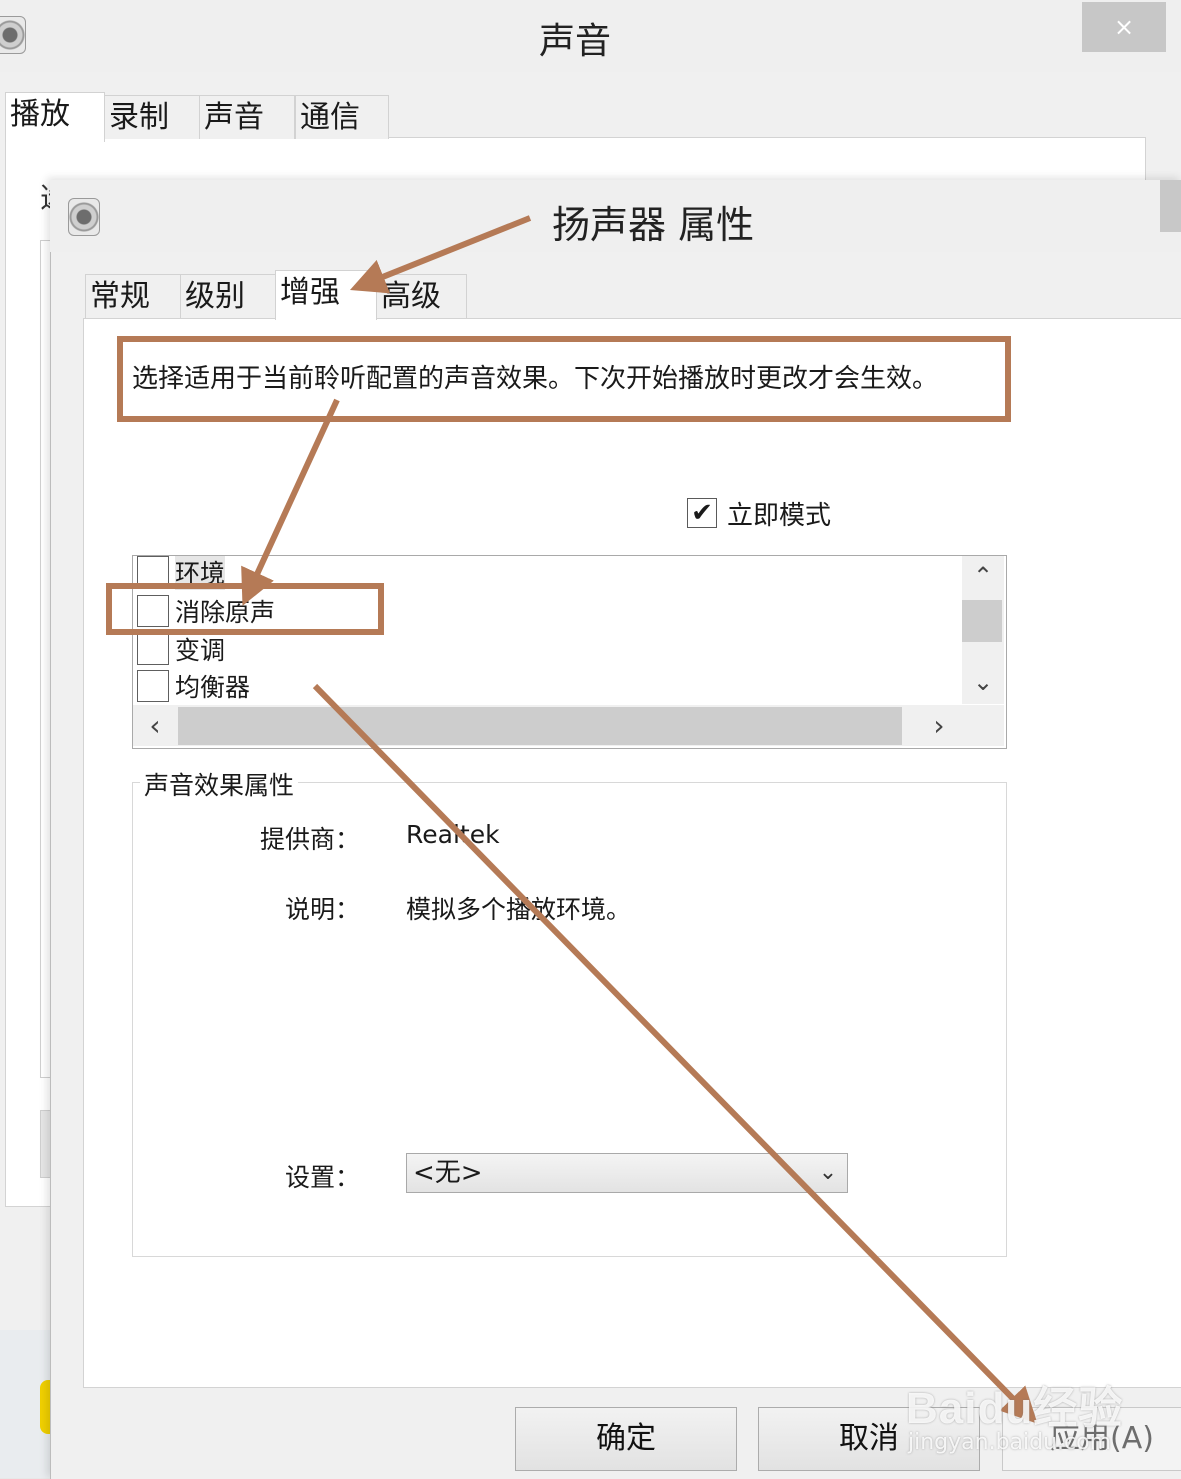 Image resolution: width=1181 pixels, height=1479 pixels. Describe the element at coordinates (225, 612) in the screenshot. I see `effect-label: 消除原声` at that location.